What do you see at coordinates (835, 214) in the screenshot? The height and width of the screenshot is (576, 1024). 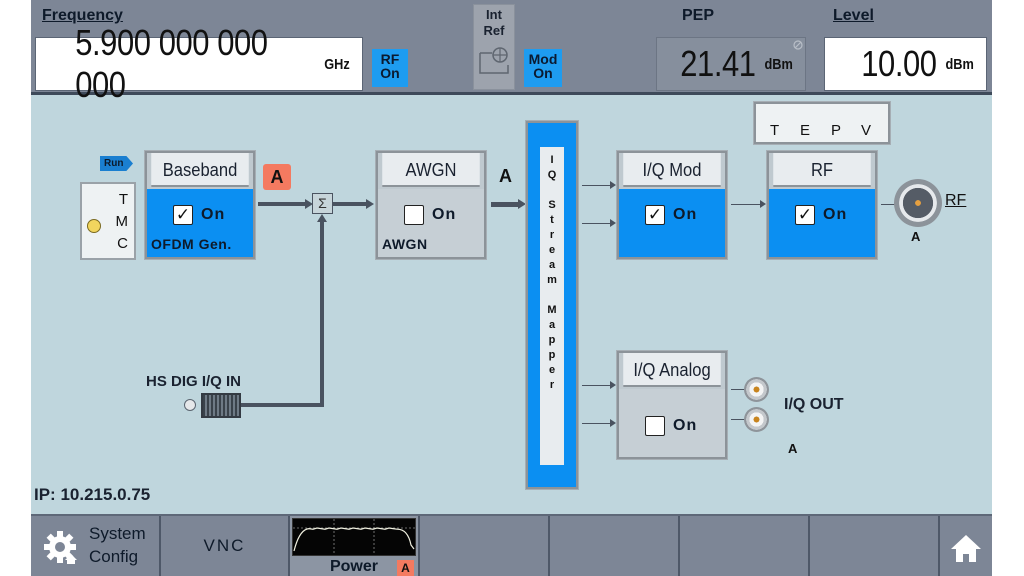 I see `rf-on-label: On` at bounding box center [835, 214].